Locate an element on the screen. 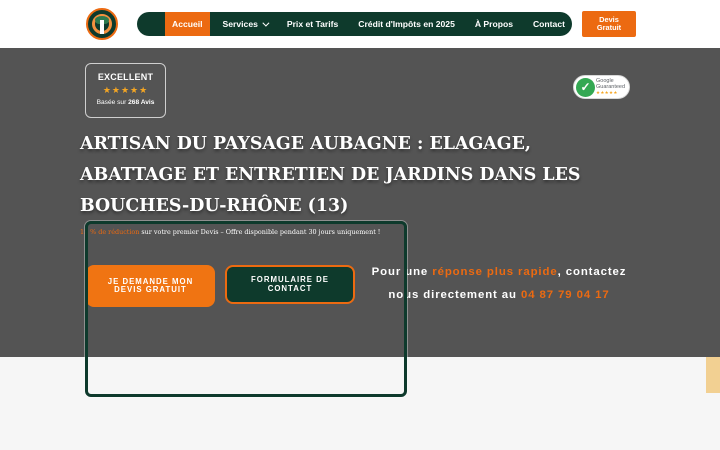 The image size is (720, 450). rating-badge: EXCELLENT ★★★★★ Basée sur 268 Avis is located at coordinates (125, 90).